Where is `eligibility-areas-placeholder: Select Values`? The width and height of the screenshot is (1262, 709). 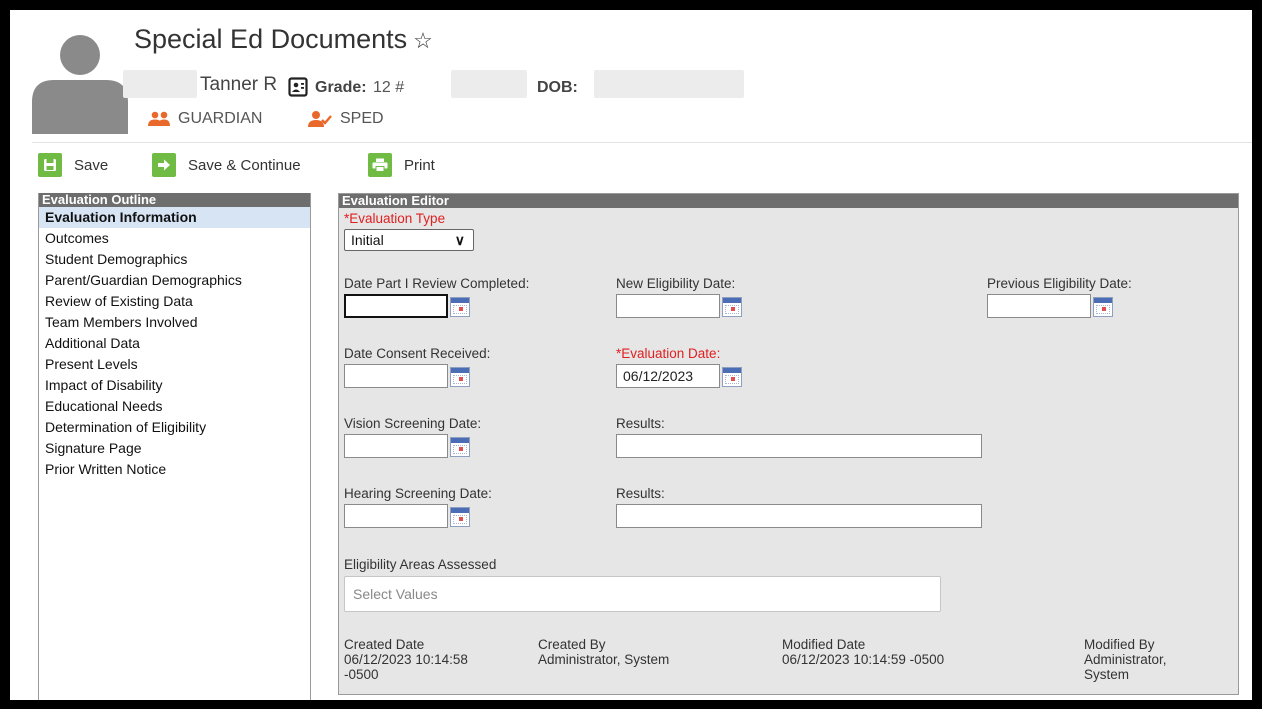
eligibility-areas-placeholder: Select Values is located at coordinates (395, 594).